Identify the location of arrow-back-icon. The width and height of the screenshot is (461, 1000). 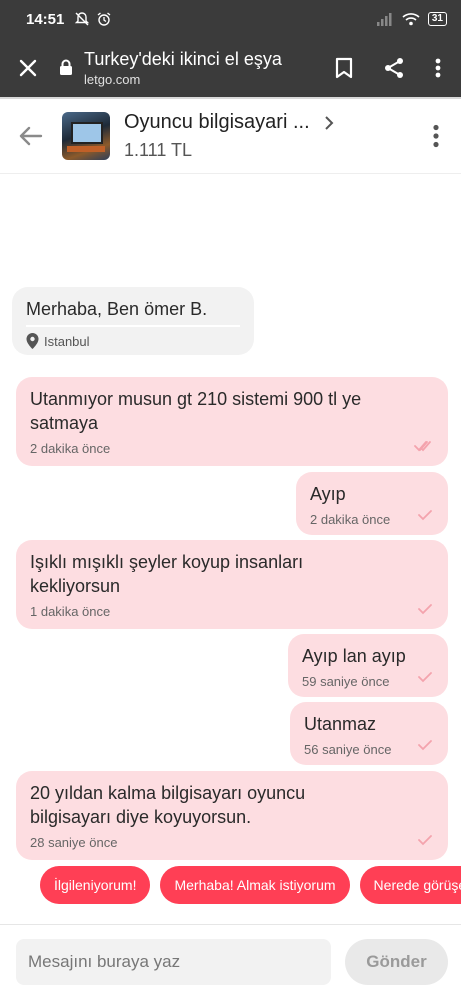
(31, 136).